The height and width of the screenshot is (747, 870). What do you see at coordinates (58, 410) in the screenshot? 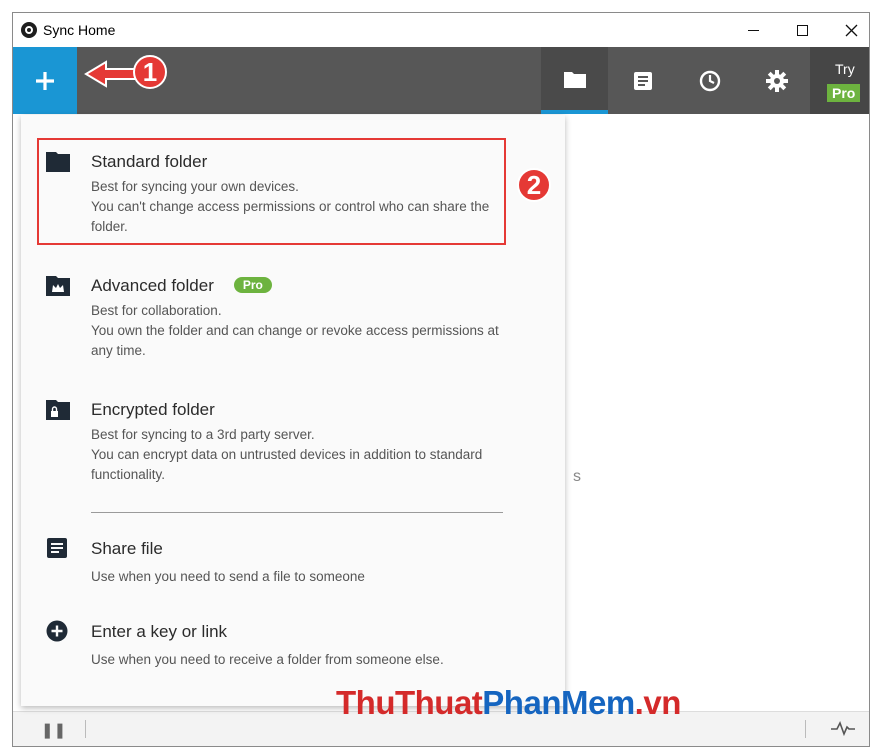
I see `lock-folder-icon` at bounding box center [58, 410].